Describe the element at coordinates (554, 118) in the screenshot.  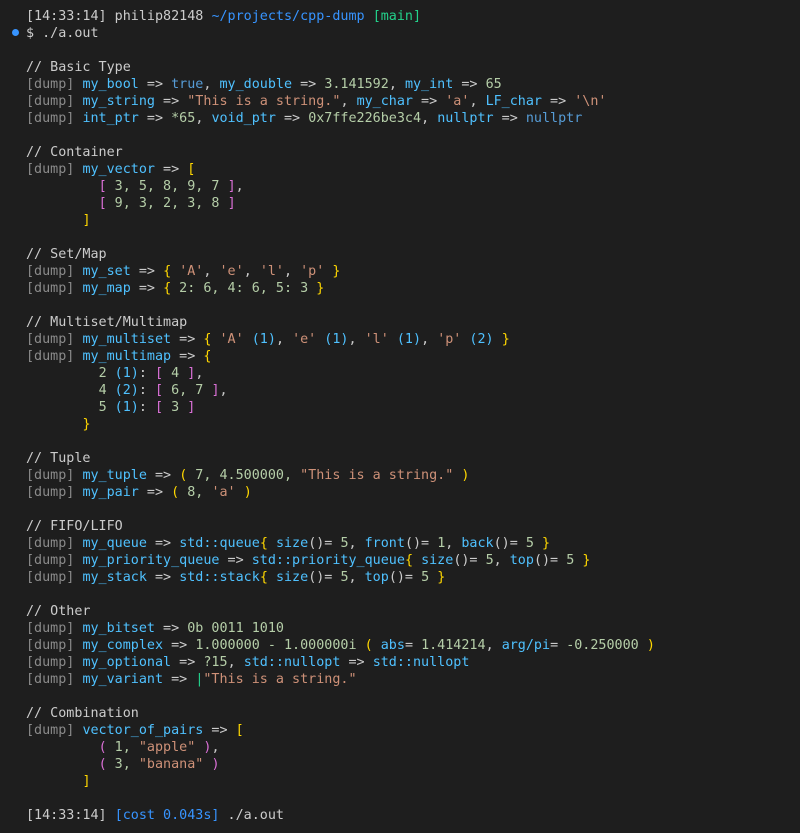
I see `text-segment: nullptr` at that location.